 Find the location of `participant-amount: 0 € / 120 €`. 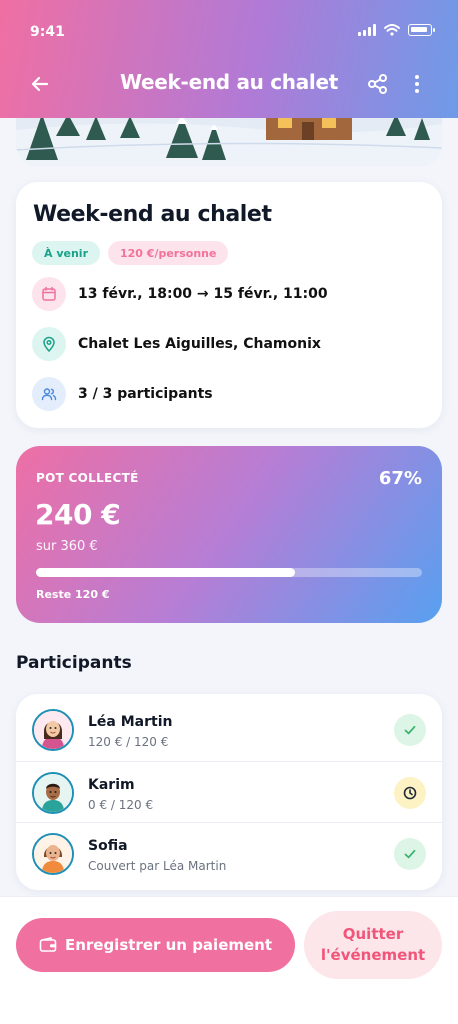

participant-amount: 0 € / 120 € is located at coordinates (121, 805).